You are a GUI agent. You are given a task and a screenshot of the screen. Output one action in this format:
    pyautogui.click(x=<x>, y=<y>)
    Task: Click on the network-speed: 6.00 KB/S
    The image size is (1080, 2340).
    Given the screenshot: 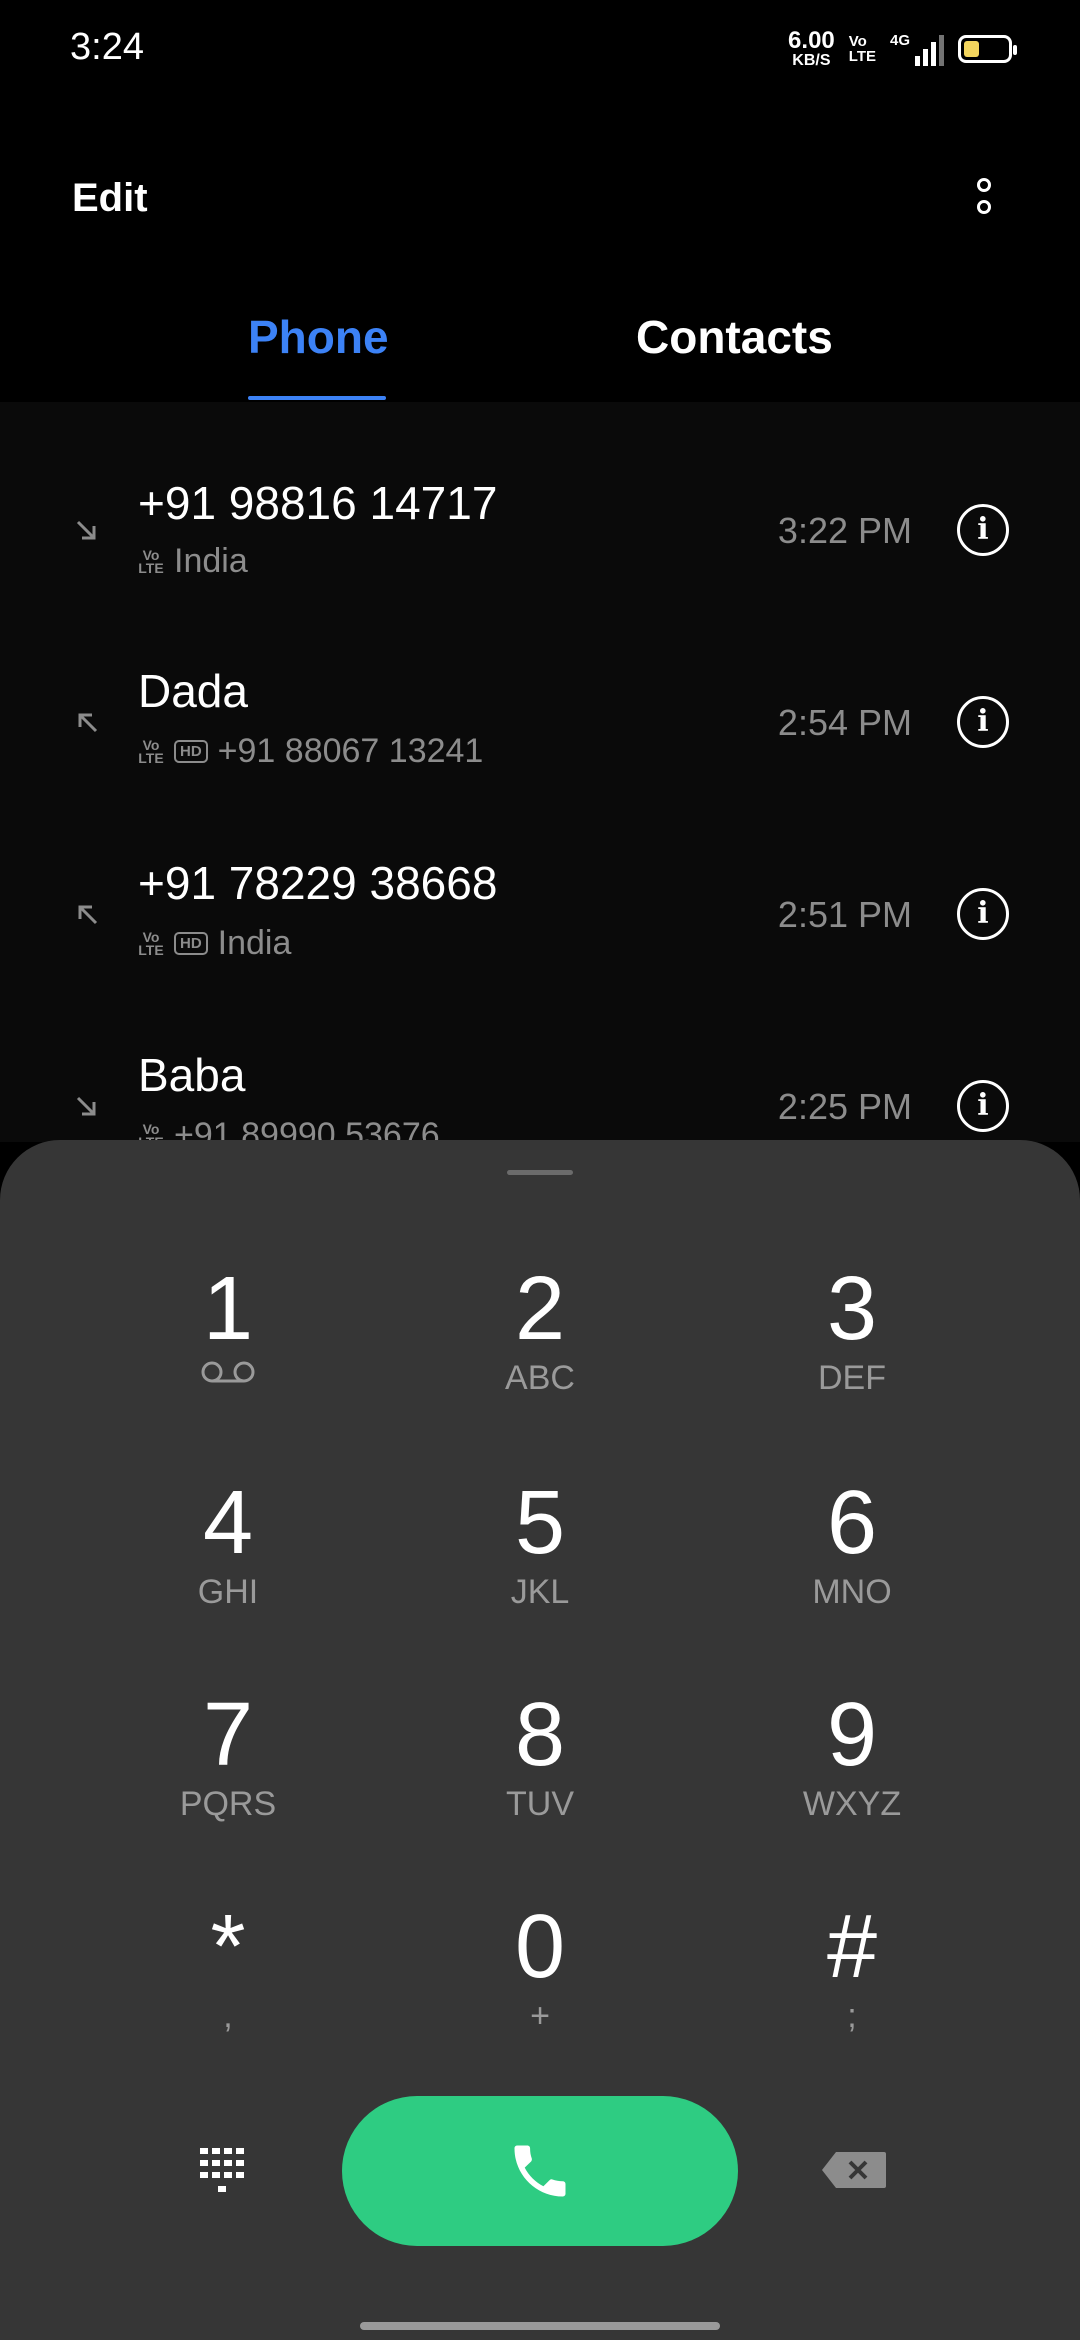 What is the action you would take?
    pyautogui.click(x=811, y=49)
    